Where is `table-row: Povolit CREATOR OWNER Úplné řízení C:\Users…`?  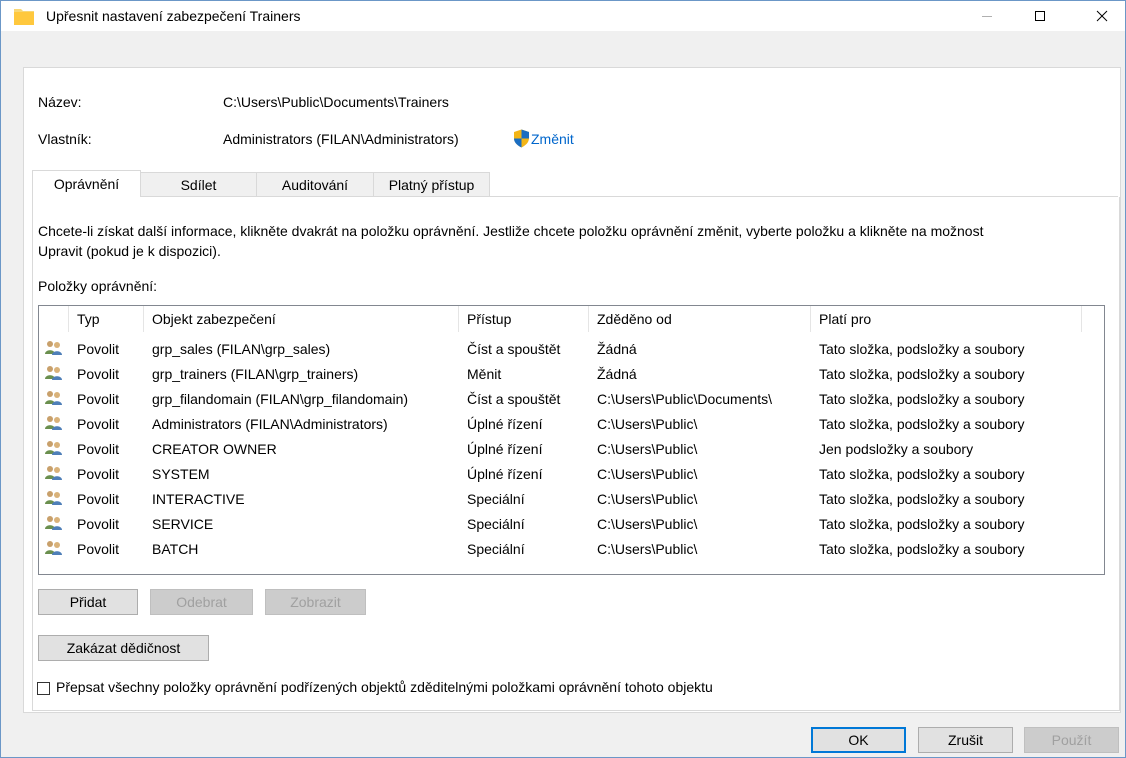
table-row: Povolit CREATOR OWNER Úplné řízení C:\Users… is located at coordinates (571, 448).